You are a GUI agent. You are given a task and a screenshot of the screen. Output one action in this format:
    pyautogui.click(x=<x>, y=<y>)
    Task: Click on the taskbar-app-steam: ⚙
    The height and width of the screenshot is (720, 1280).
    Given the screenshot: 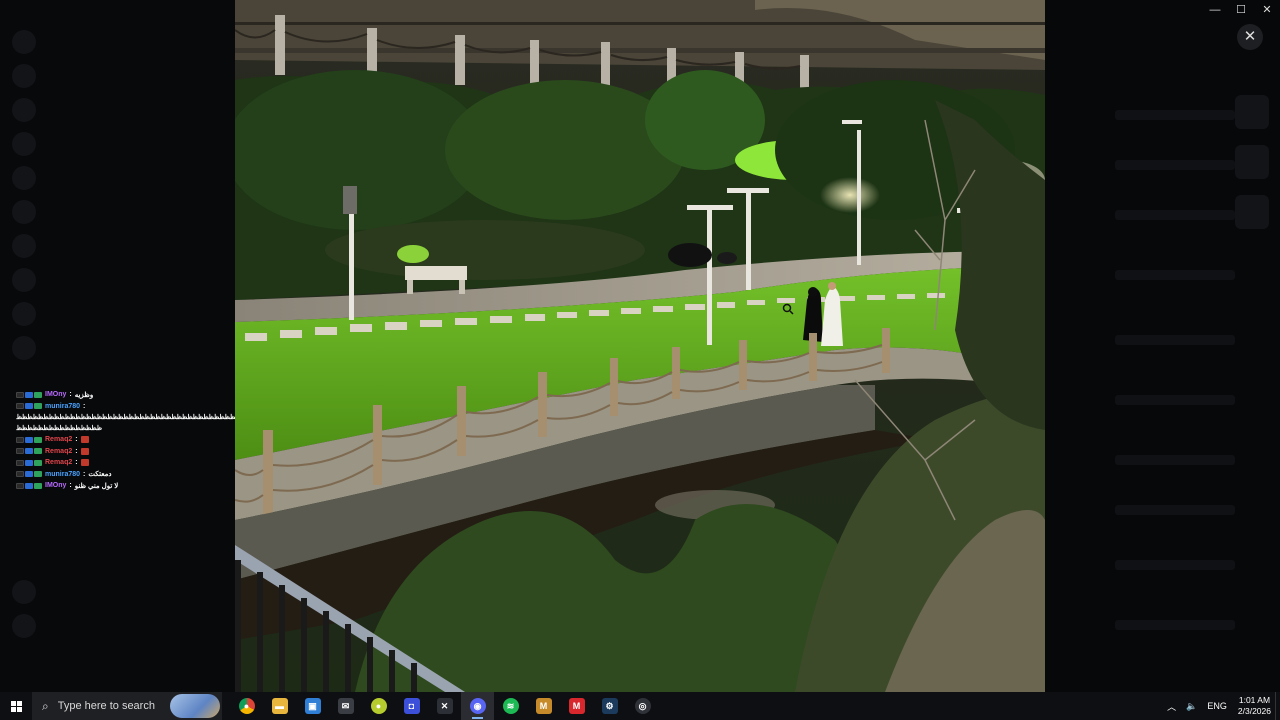 What is the action you would take?
    pyautogui.click(x=609, y=706)
    